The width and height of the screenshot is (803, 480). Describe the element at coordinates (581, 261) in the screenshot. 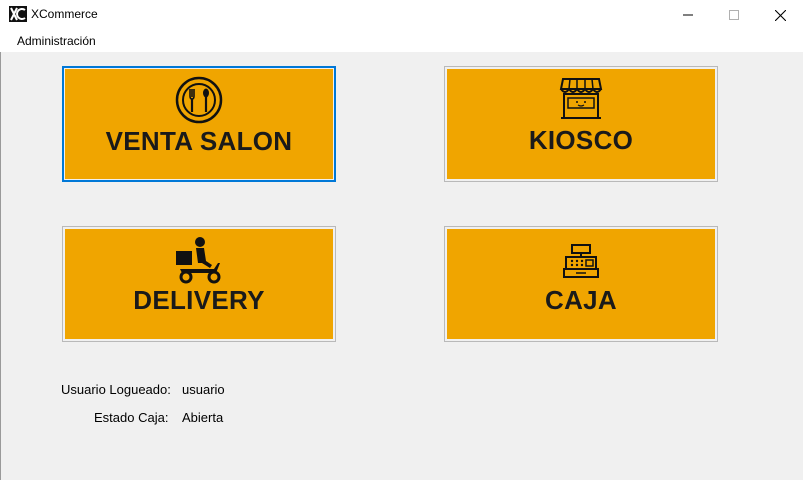

I see `cash-register-icon` at that location.